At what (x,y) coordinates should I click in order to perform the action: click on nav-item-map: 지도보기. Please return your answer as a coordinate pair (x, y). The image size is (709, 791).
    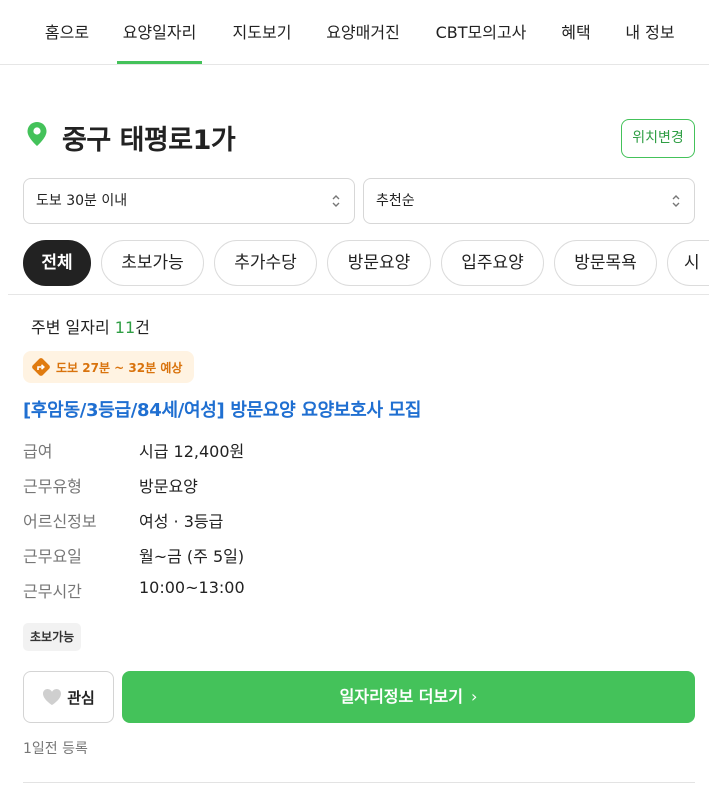
    Looking at the image, I should click on (262, 32).